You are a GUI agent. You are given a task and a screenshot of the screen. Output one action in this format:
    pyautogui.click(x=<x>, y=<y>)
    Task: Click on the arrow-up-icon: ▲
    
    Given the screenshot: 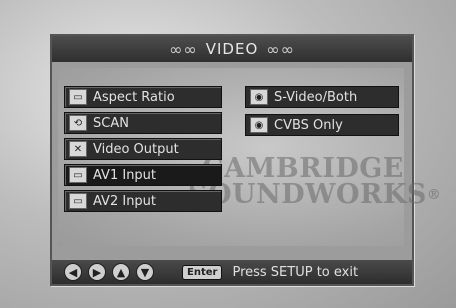 What is the action you would take?
    pyautogui.click(x=121, y=272)
    